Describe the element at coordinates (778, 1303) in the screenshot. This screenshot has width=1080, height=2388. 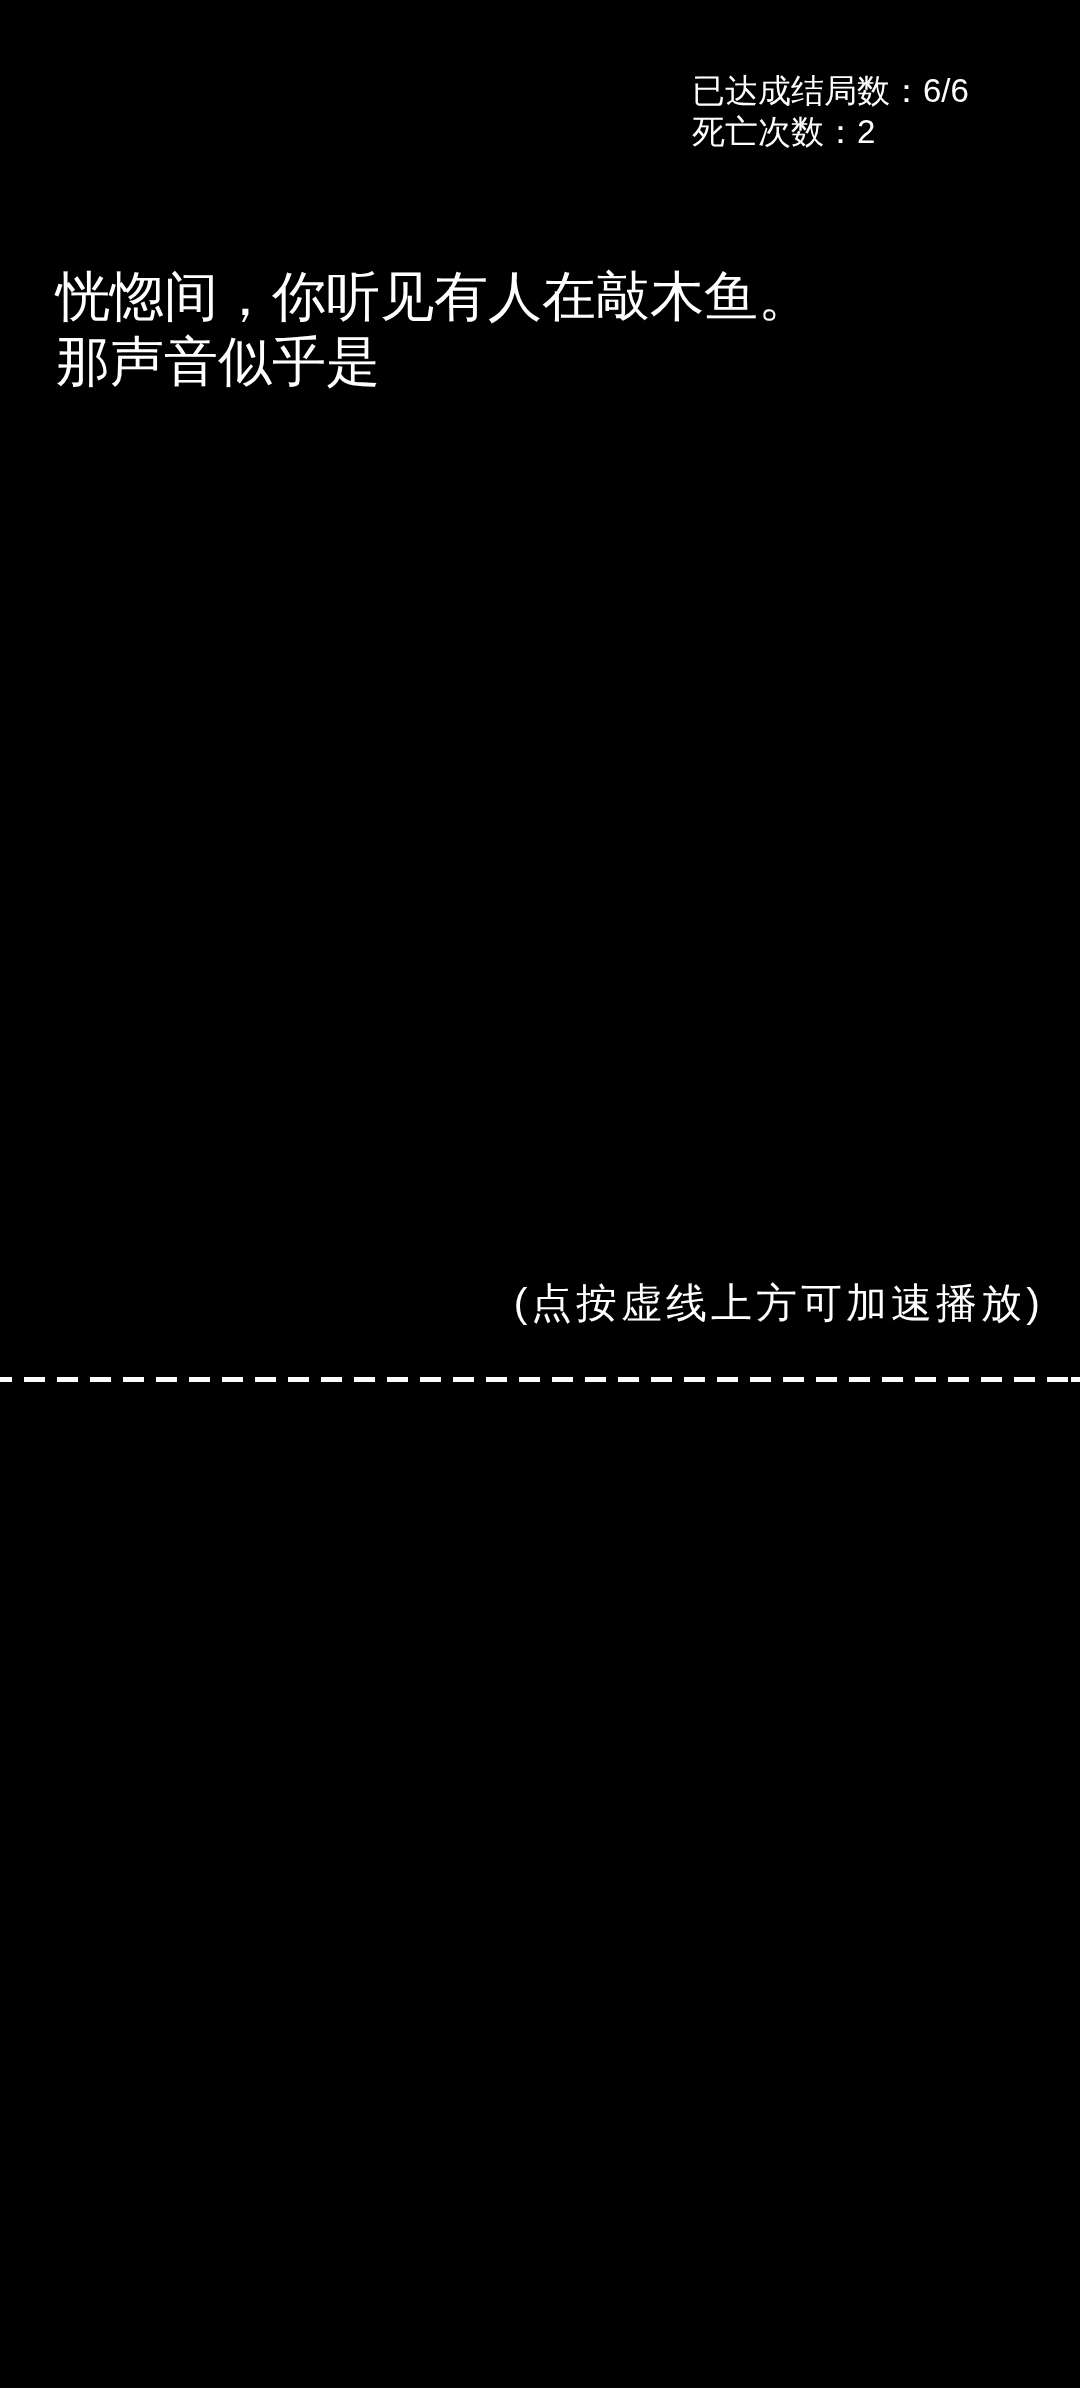
I see `speedup-hint: (点按虚线上方可加速播放)` at that location.